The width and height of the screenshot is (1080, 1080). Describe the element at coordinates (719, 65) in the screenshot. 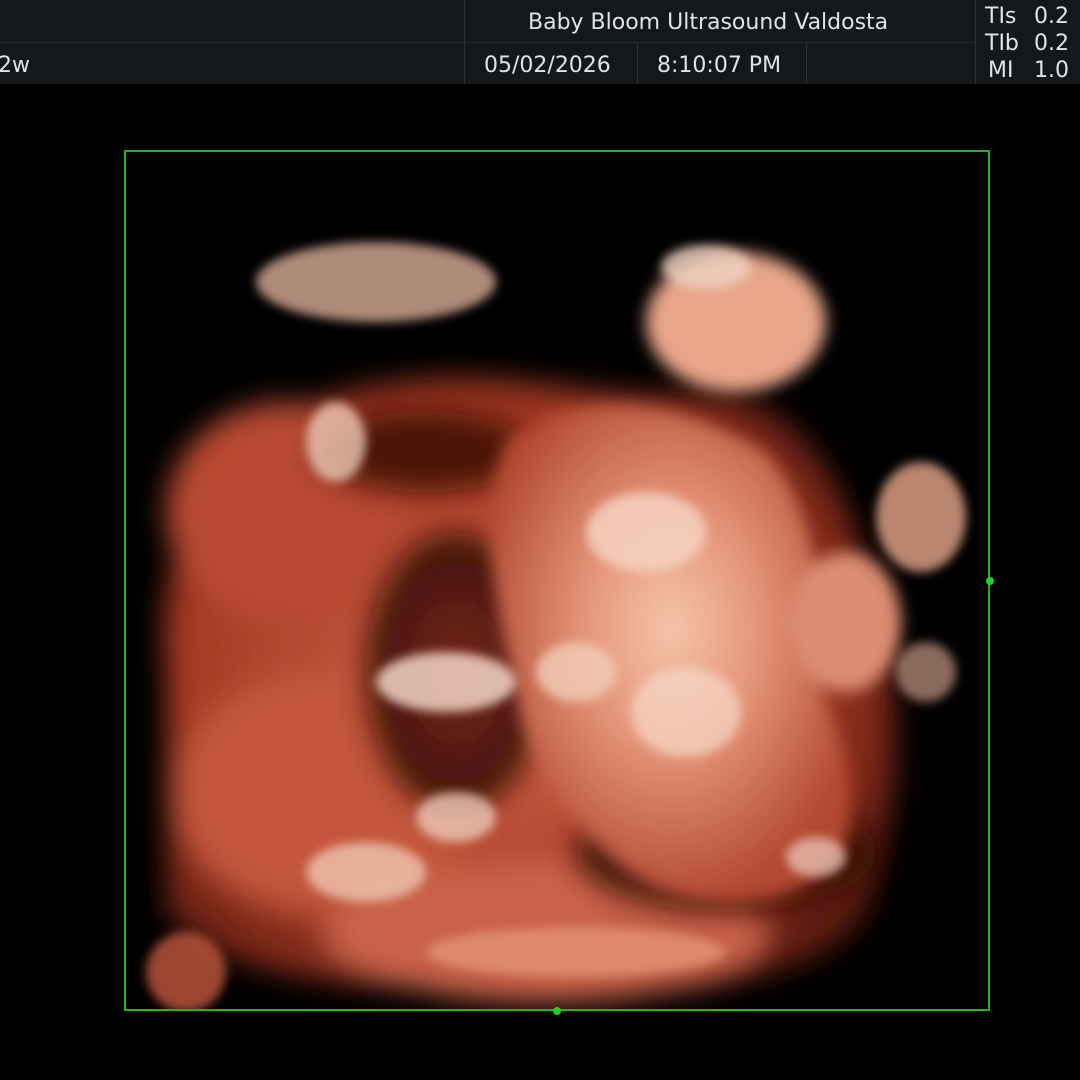

I see `exam-time: 8:10:07 PM` at that location.